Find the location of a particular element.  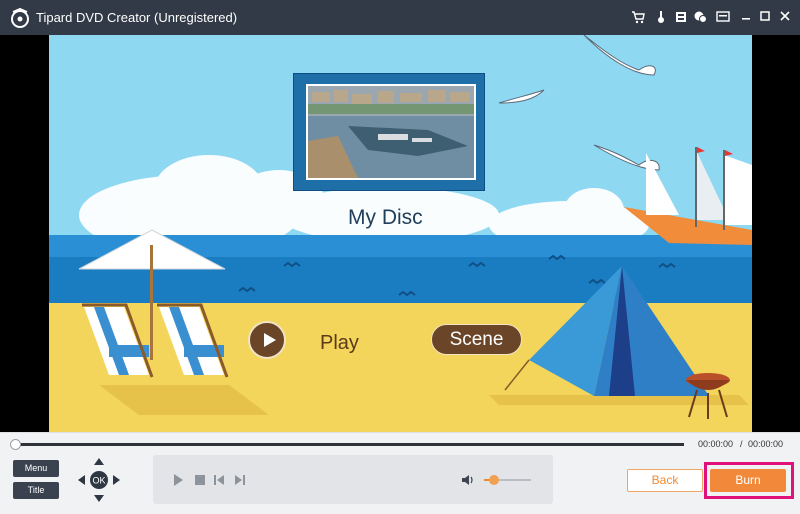

progress-slider-handle is located at coordinates (15, 444).